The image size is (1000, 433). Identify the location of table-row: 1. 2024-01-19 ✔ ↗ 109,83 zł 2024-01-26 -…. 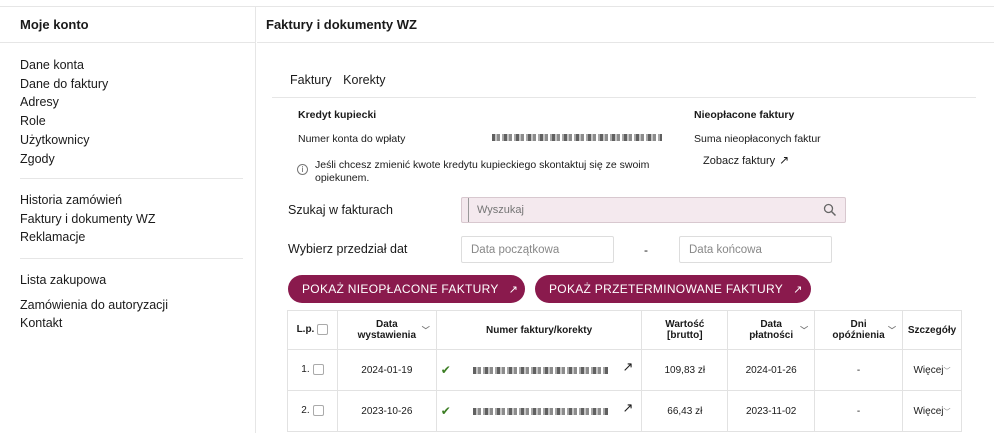
(625, 370).